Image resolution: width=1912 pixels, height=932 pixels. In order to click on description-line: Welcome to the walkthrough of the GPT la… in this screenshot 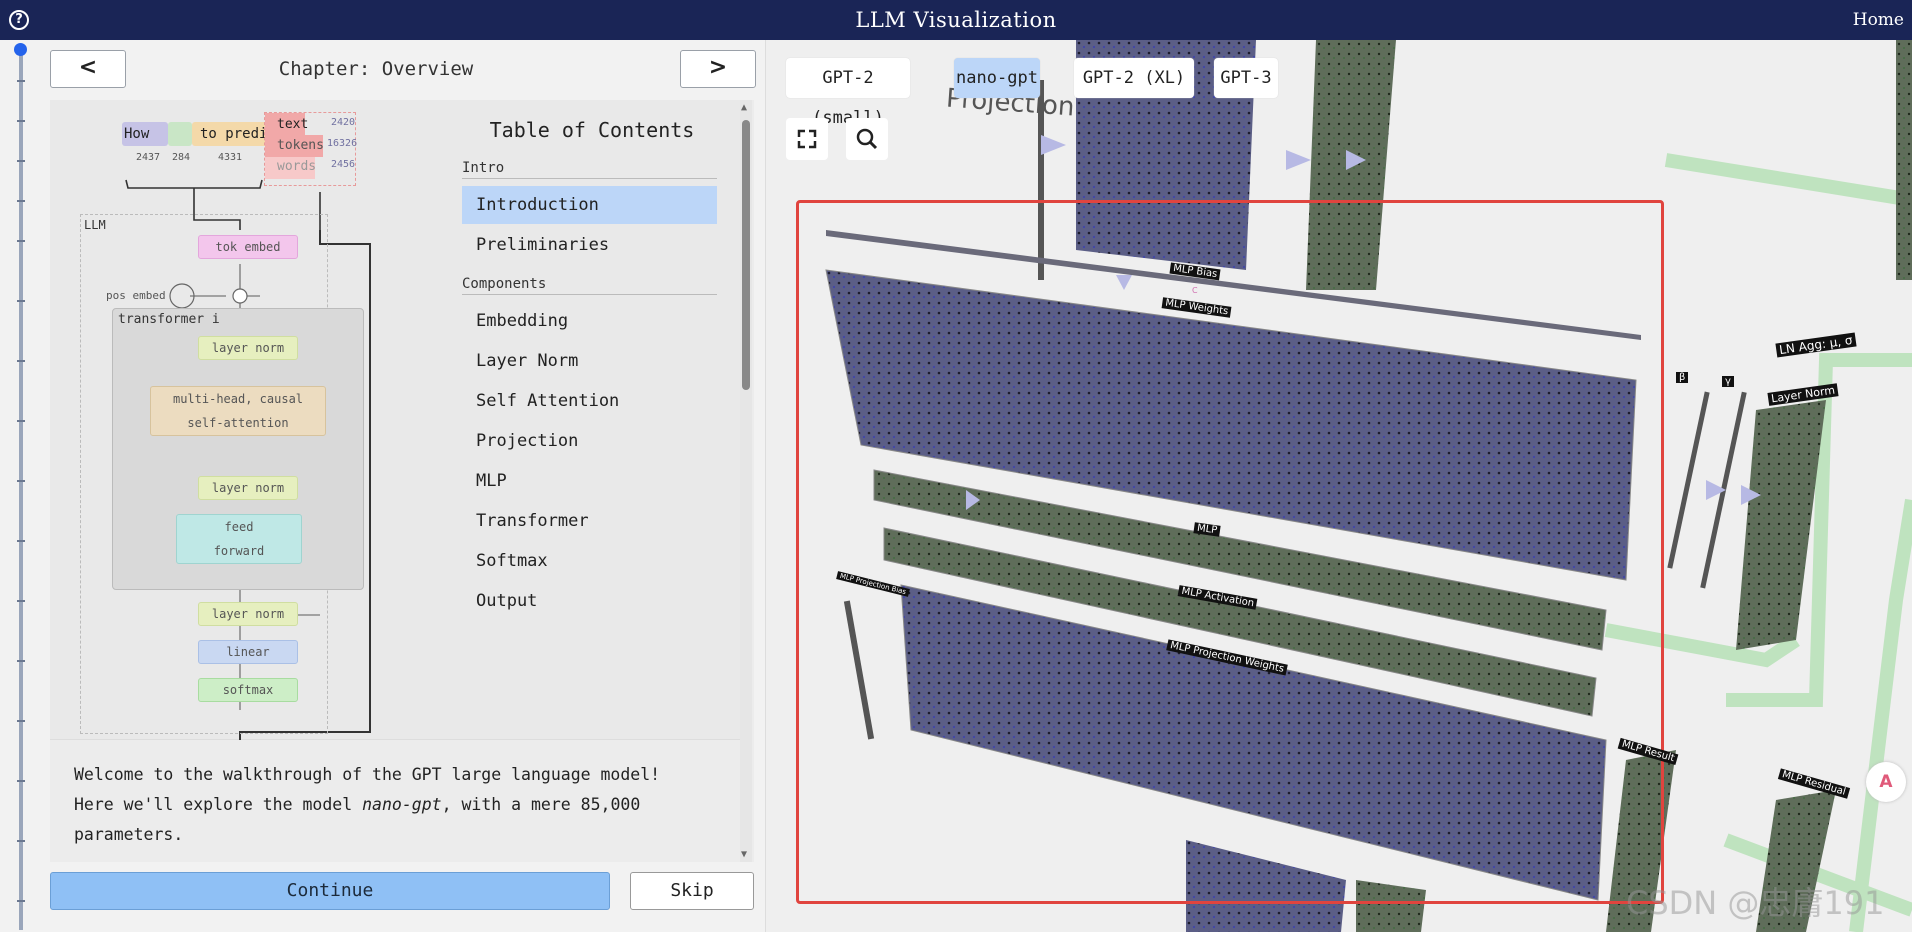, I will do `click(367, 774)`.